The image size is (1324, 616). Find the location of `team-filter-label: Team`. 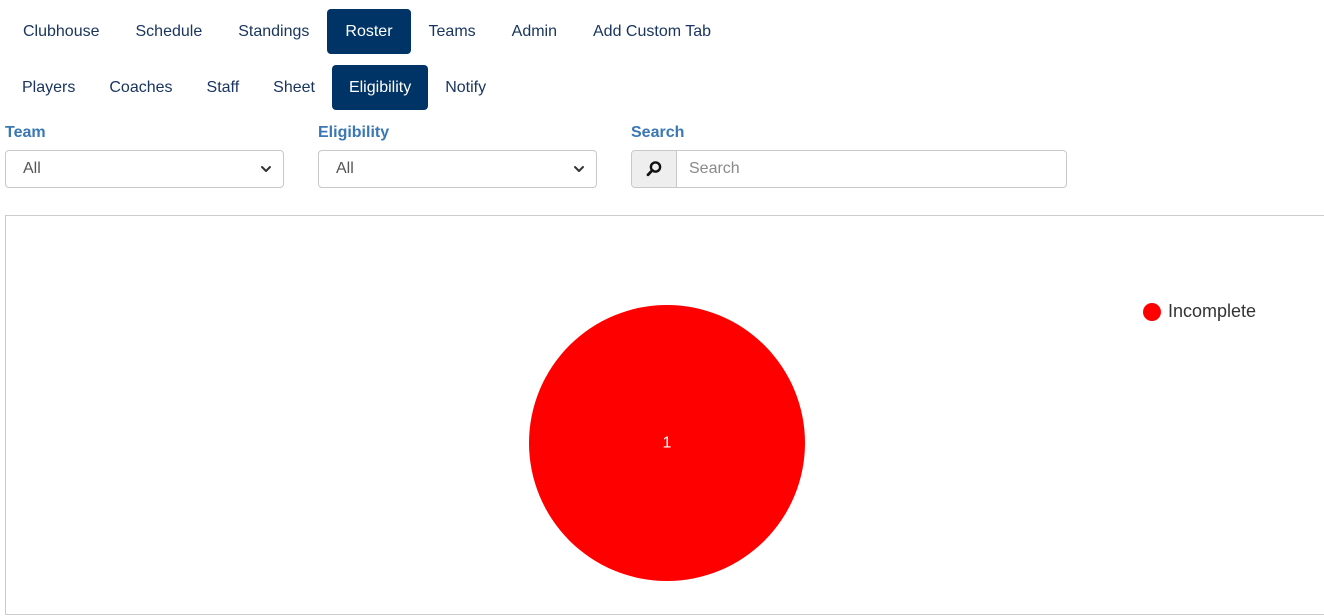

team-filter-label: Team is located at coordinates (25, 132).